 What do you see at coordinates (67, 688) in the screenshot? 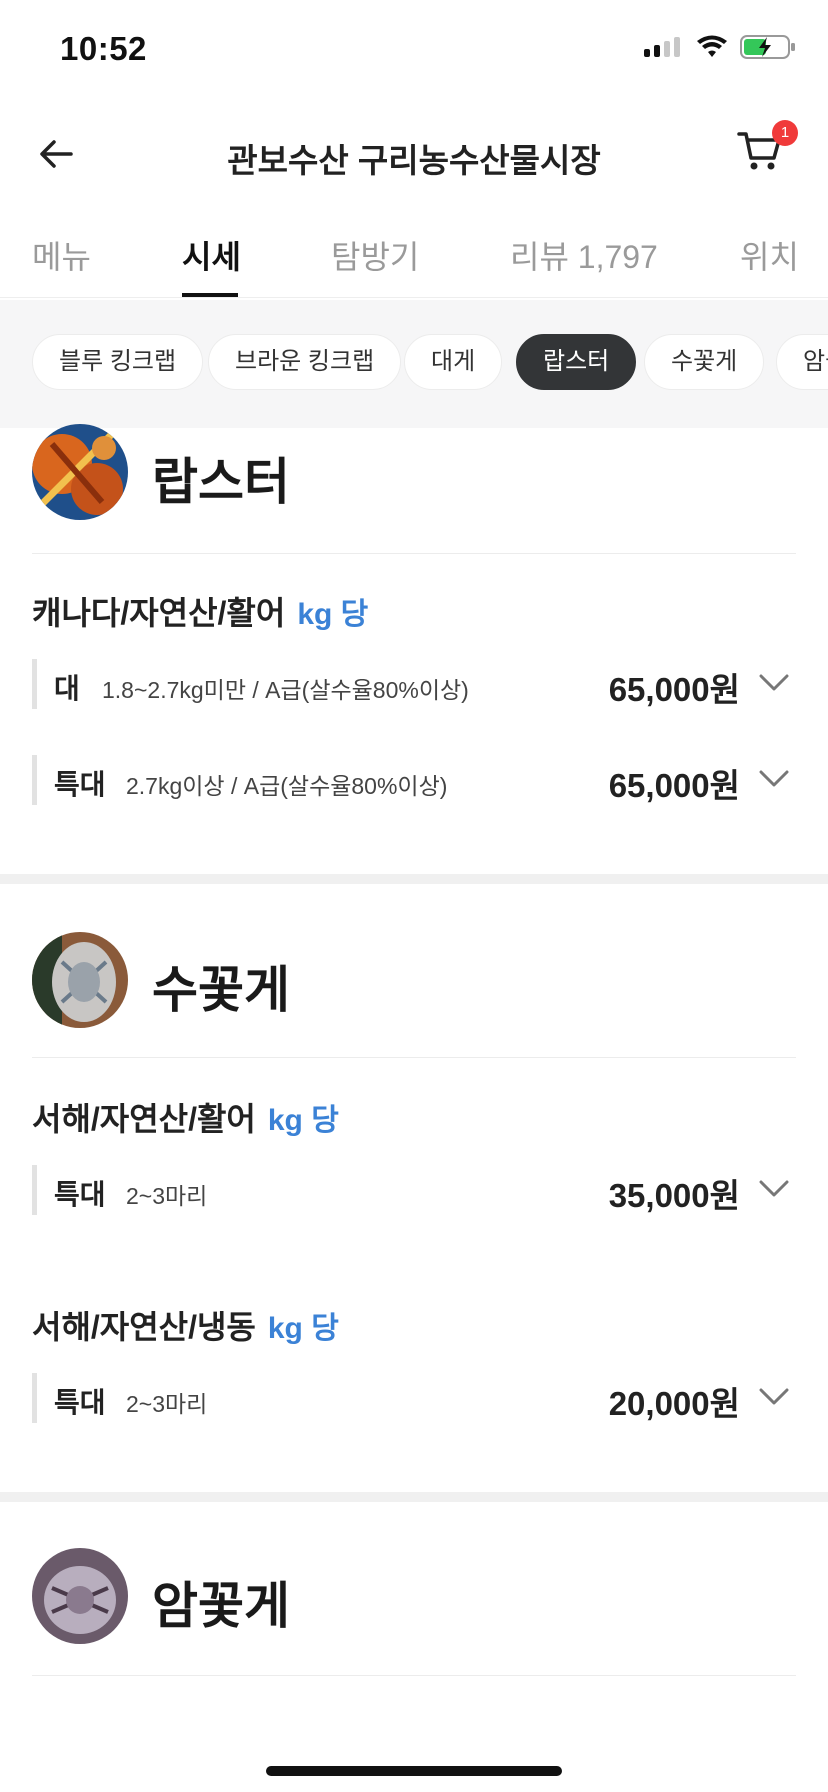
I see `row-grade: 대` at bounding box center [67, 688].